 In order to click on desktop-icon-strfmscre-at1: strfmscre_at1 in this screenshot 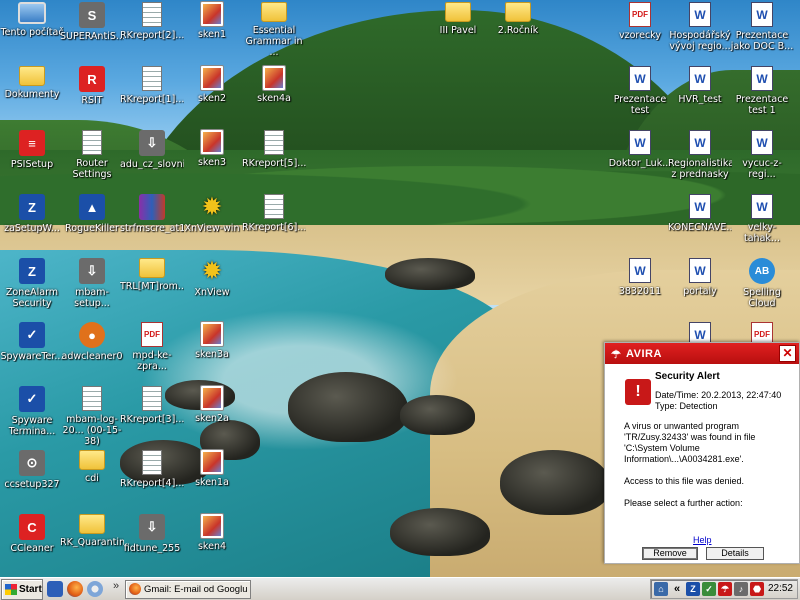, I will do `click(152, 214)`.